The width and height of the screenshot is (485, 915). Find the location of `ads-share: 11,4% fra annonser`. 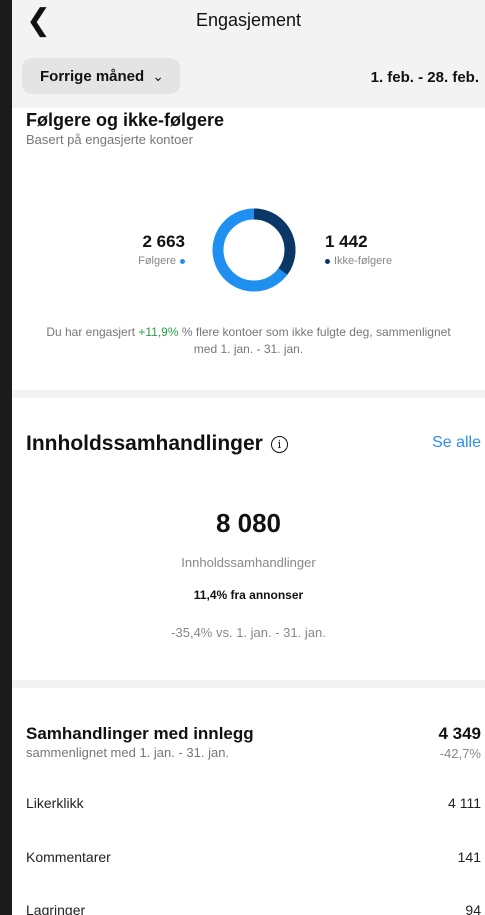

ads-share: 11,4% fra annonser is located at coordinates (248, 595).